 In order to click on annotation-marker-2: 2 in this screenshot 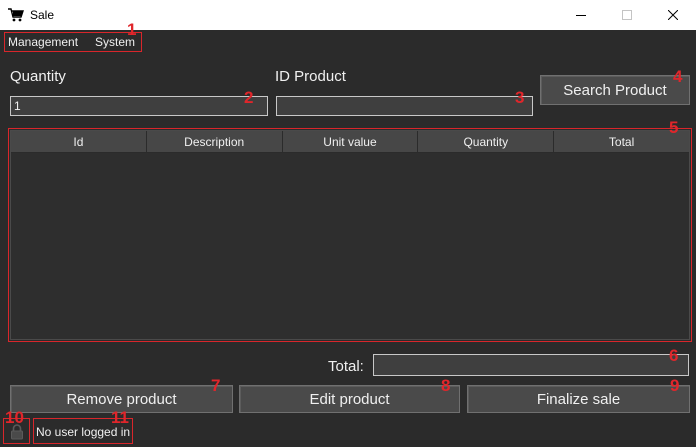, I will do `click(249, 97)`.